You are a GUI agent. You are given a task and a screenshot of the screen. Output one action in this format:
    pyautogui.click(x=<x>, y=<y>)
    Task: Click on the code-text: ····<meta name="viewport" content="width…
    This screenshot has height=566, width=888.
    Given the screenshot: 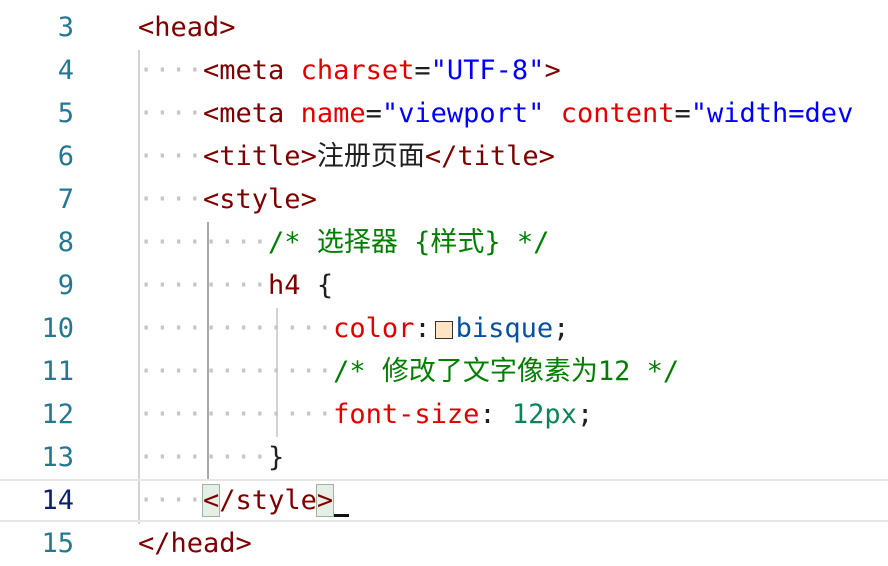 What is the action you would take?
    pyautogui.click(x=495, y=113)
    